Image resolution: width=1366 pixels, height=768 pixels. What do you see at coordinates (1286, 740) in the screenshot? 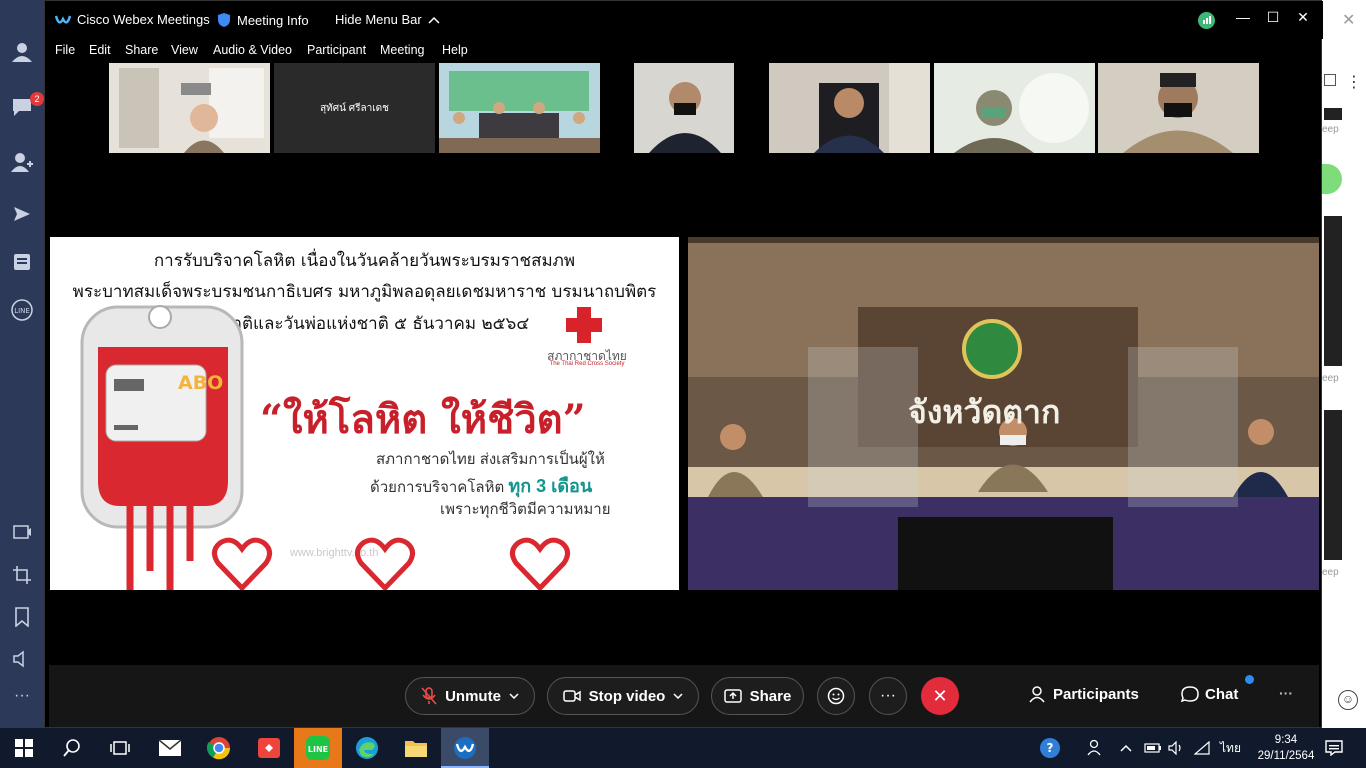
I see `clock-time: 9:34` at bounding box center [1286, 740].